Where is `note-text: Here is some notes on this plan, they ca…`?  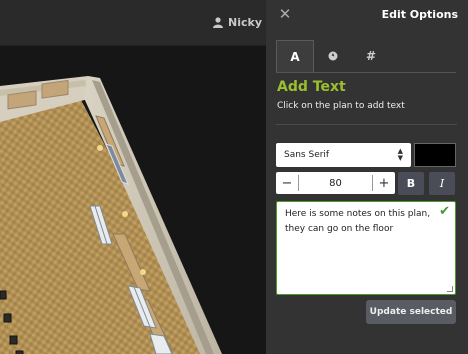 note-text: Here is some notes on this plan, they ca… is located at coordinates (358, 221).